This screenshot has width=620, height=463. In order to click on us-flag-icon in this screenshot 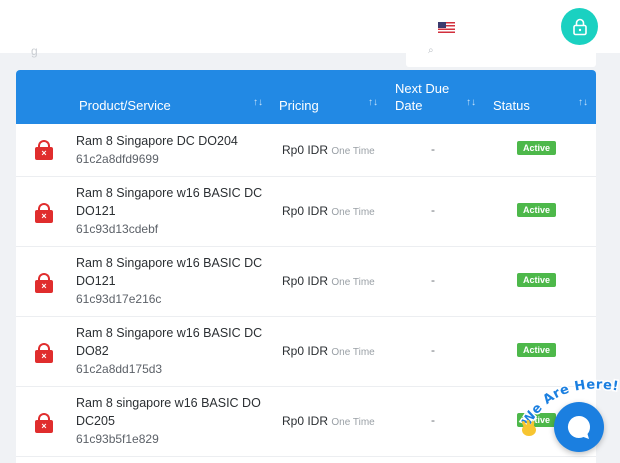, I will do `click(446, 27)`.